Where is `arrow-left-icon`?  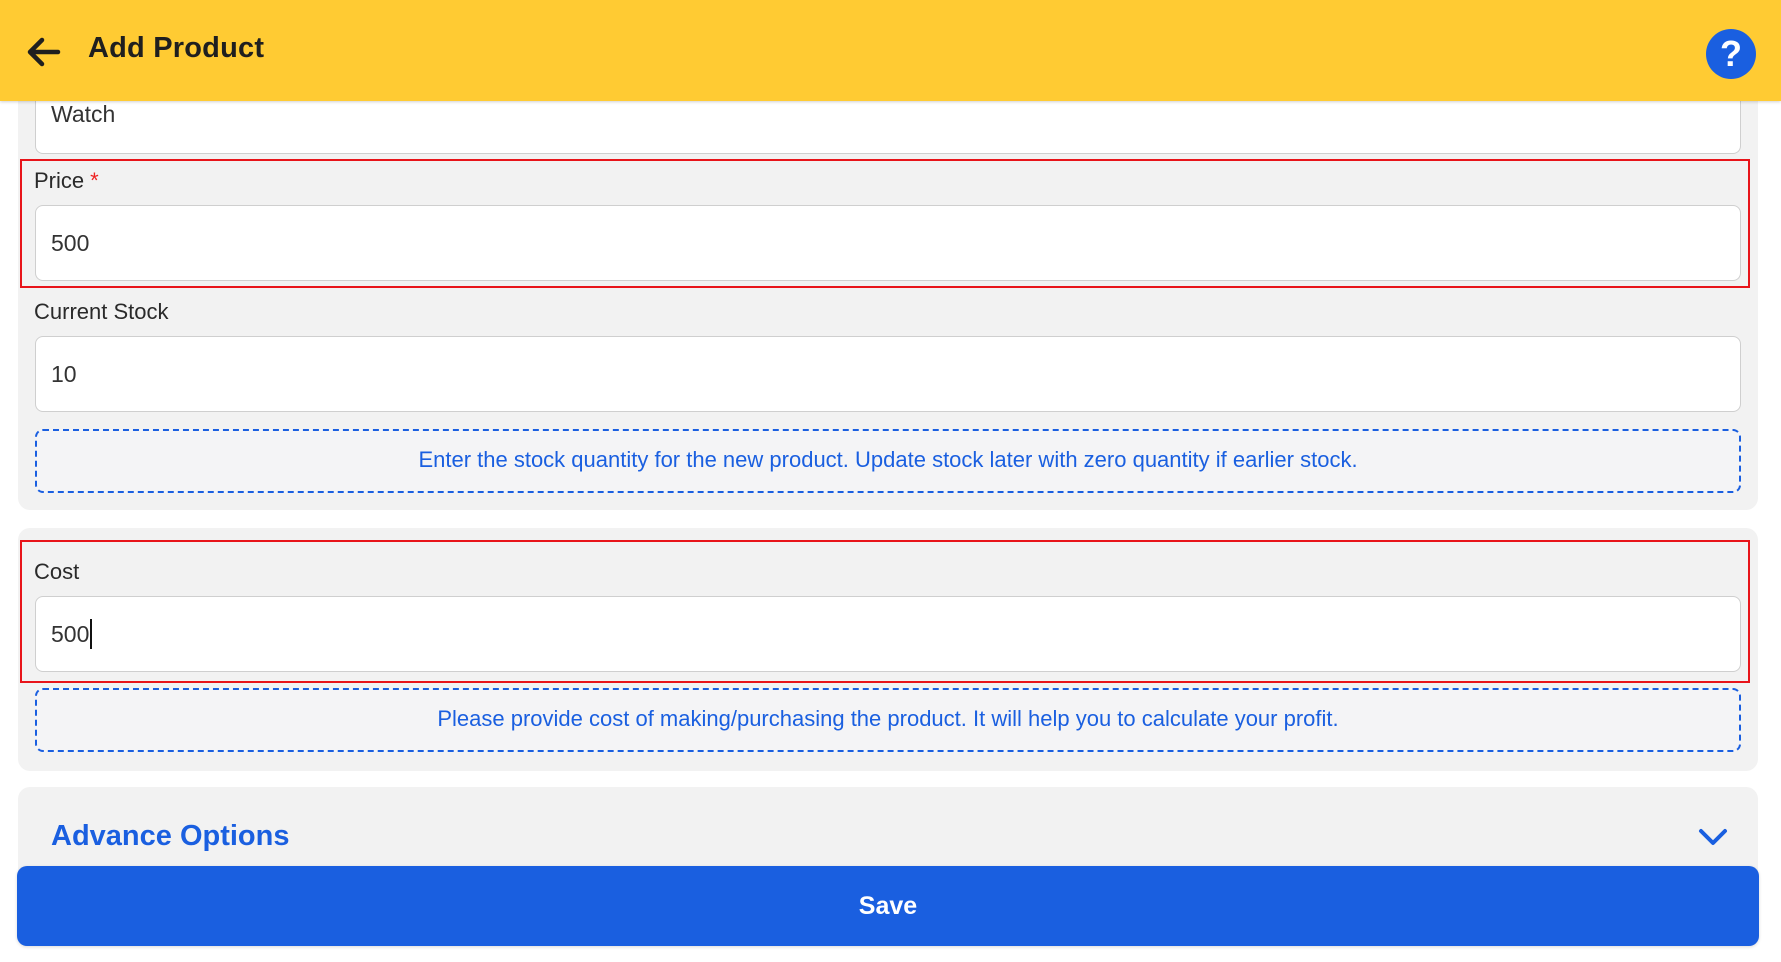 arrow-left-icon is located at coordinates (44, 52).